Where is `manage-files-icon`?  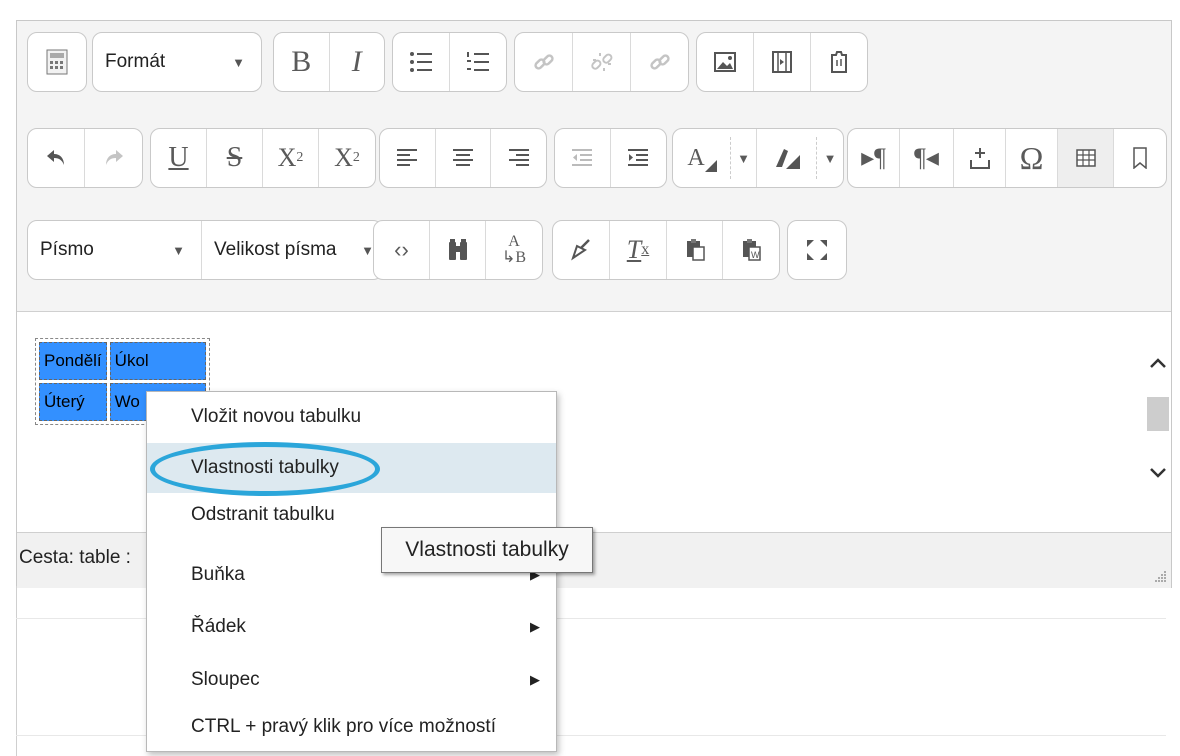
manage-files-icon is located at coordinates (839, 62).